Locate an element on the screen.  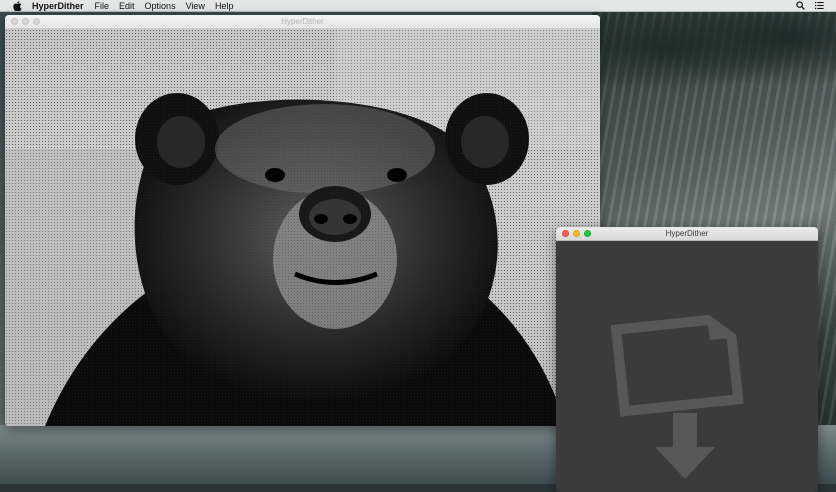
main-window-title: HyperDither is located at coordinates (302, 21).